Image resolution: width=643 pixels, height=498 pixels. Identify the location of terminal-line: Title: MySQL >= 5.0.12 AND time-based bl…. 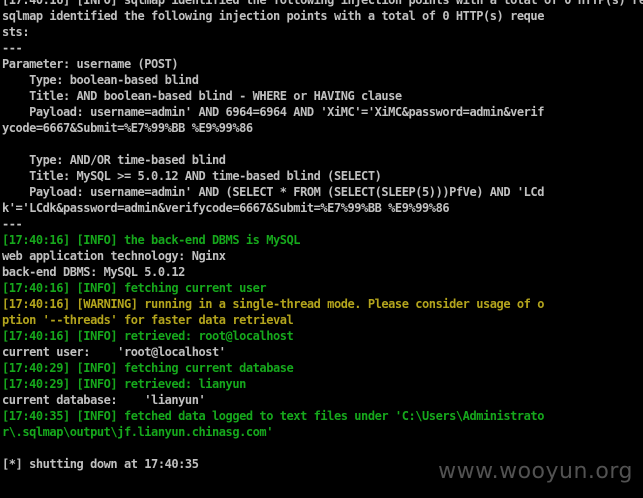
(192, 176).